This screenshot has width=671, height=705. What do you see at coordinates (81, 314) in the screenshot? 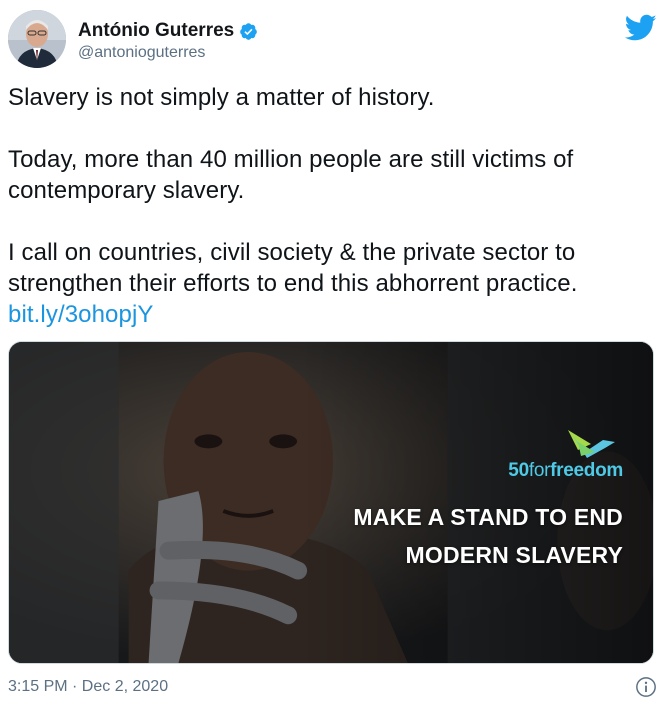
I see `tweet-link: bit.ly/3ohopjY` at bounding box center [81, 314].